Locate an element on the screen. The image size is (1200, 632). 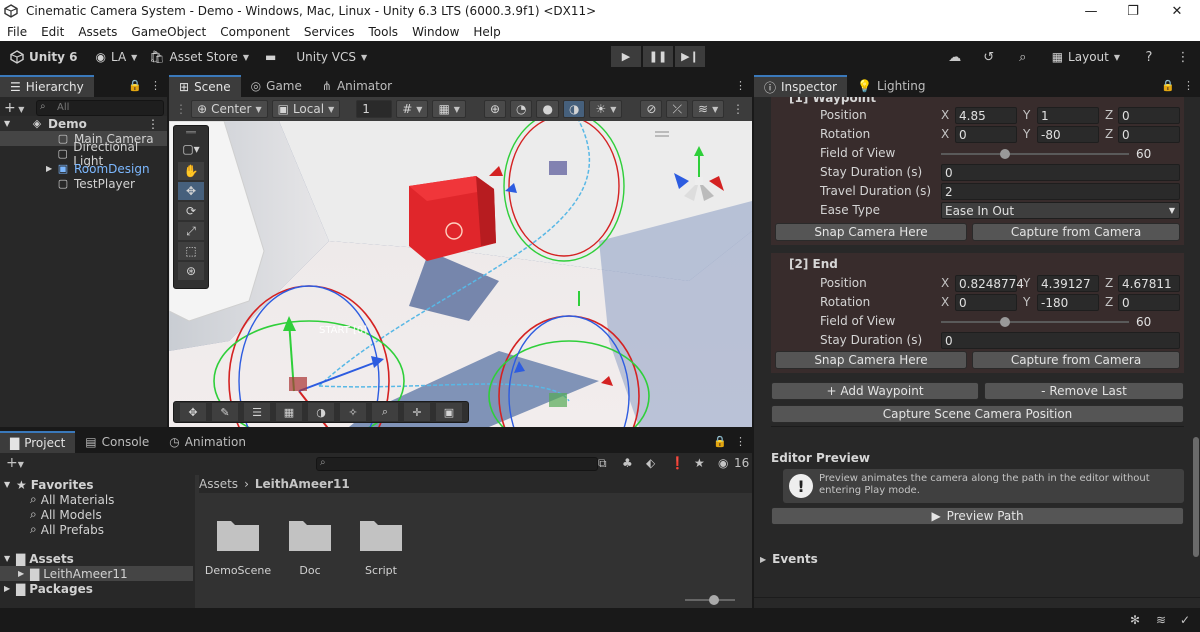
unity-version-button: Unity 6 is located at coordinates (44, 57).